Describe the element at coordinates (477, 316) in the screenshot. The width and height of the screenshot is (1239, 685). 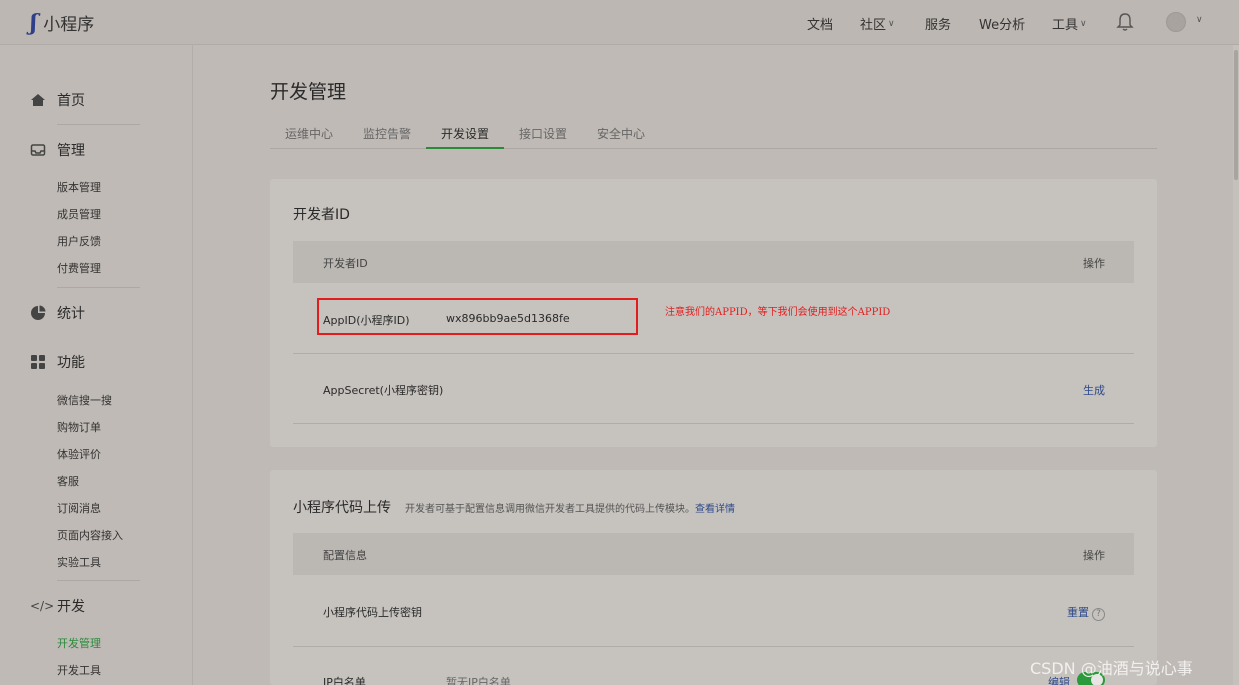
I see `appid-highlight-box` at that location.